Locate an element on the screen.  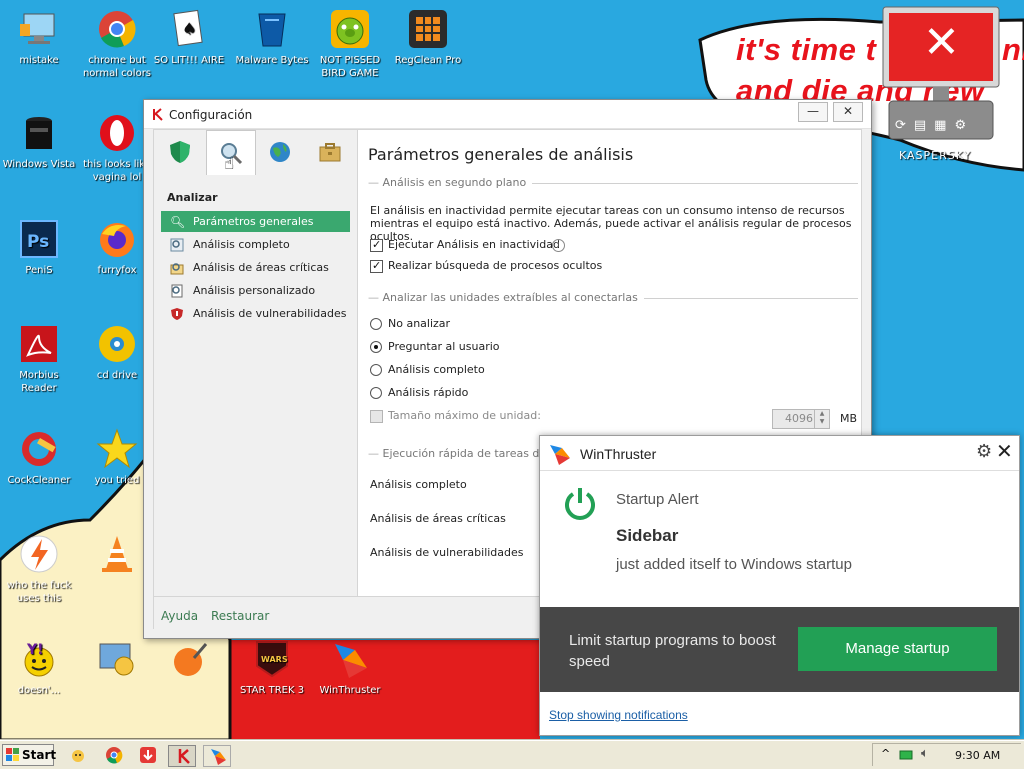
desktop-icon-so-lit-aire: ♠ SO LIT!!! AIRE is located at coordinates (189, 37).